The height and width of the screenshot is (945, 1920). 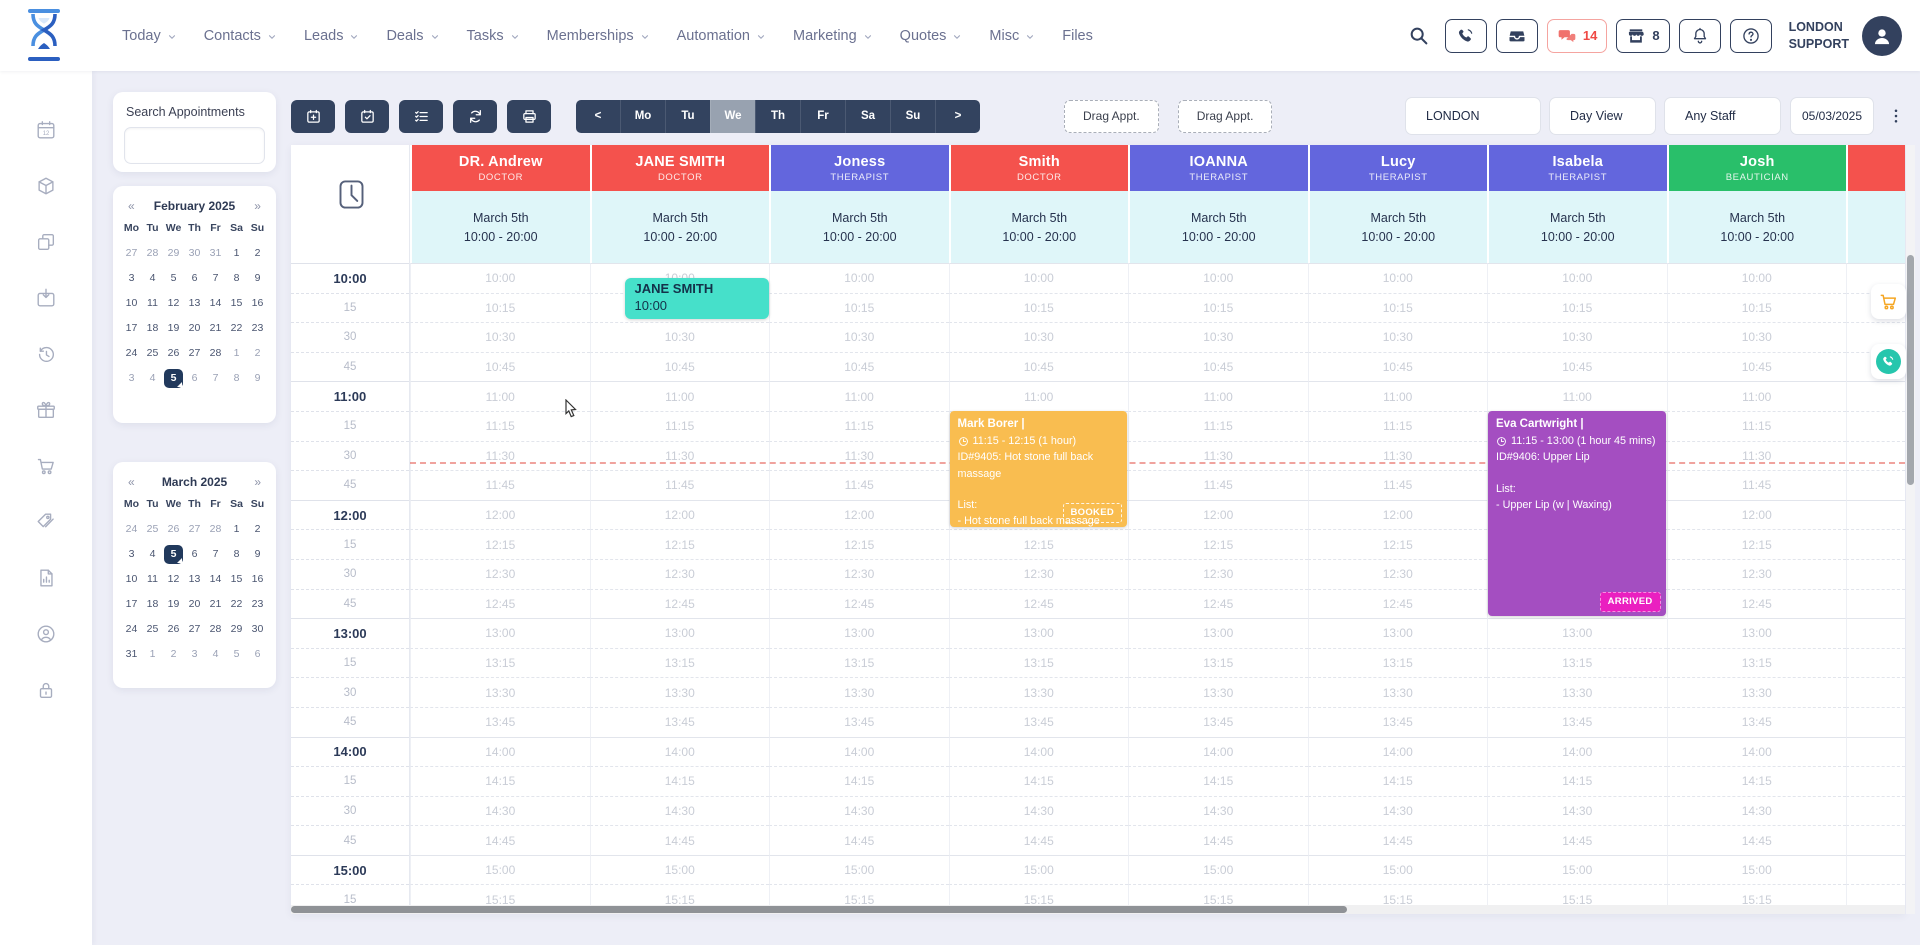 I want to click on time-slot-cell: 11:30, so click(x=1756, y=455).